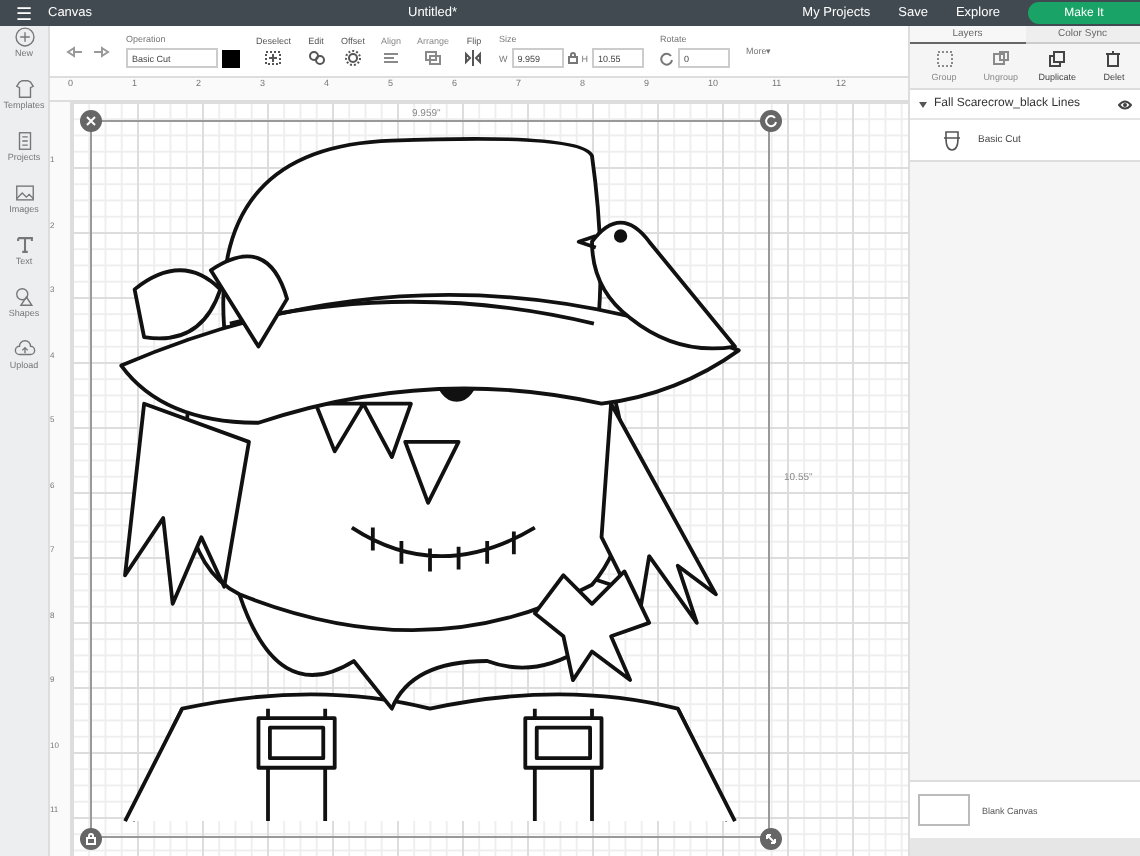 The width and height of the screenshot is (1140, 856). I want to click on text-icon, so click(24, 245).